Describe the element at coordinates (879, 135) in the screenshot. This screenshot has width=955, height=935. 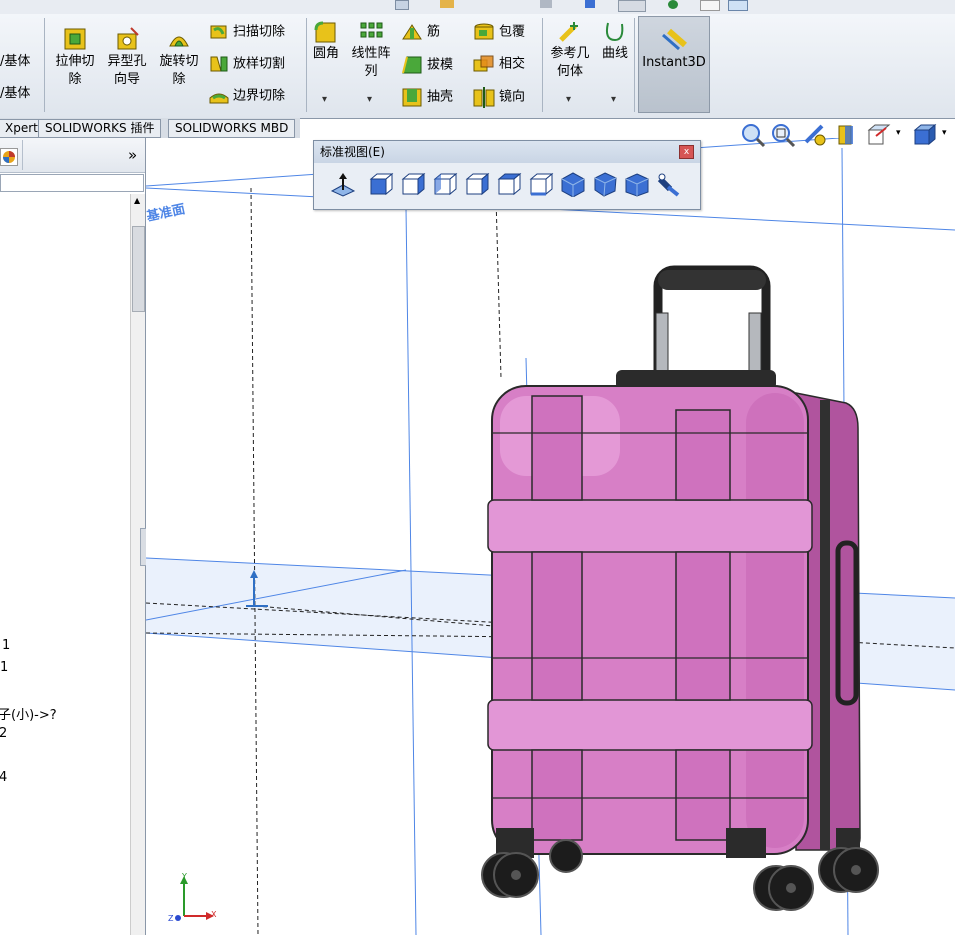
I see `view-orientation-icon` at that location.